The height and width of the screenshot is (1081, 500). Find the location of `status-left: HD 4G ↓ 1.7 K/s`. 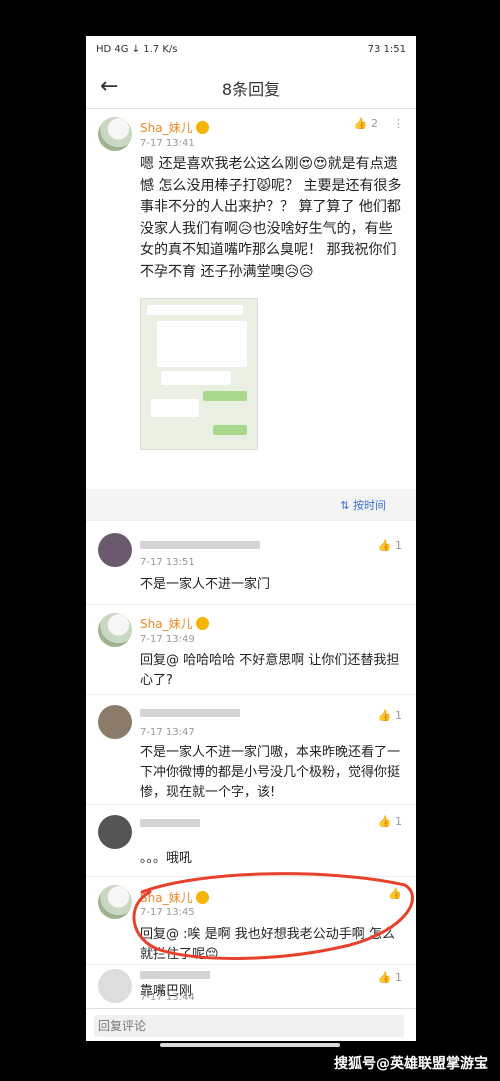

status-left: HD 4G ↓ 1.7 K/s is located at coordinates (137, 49).